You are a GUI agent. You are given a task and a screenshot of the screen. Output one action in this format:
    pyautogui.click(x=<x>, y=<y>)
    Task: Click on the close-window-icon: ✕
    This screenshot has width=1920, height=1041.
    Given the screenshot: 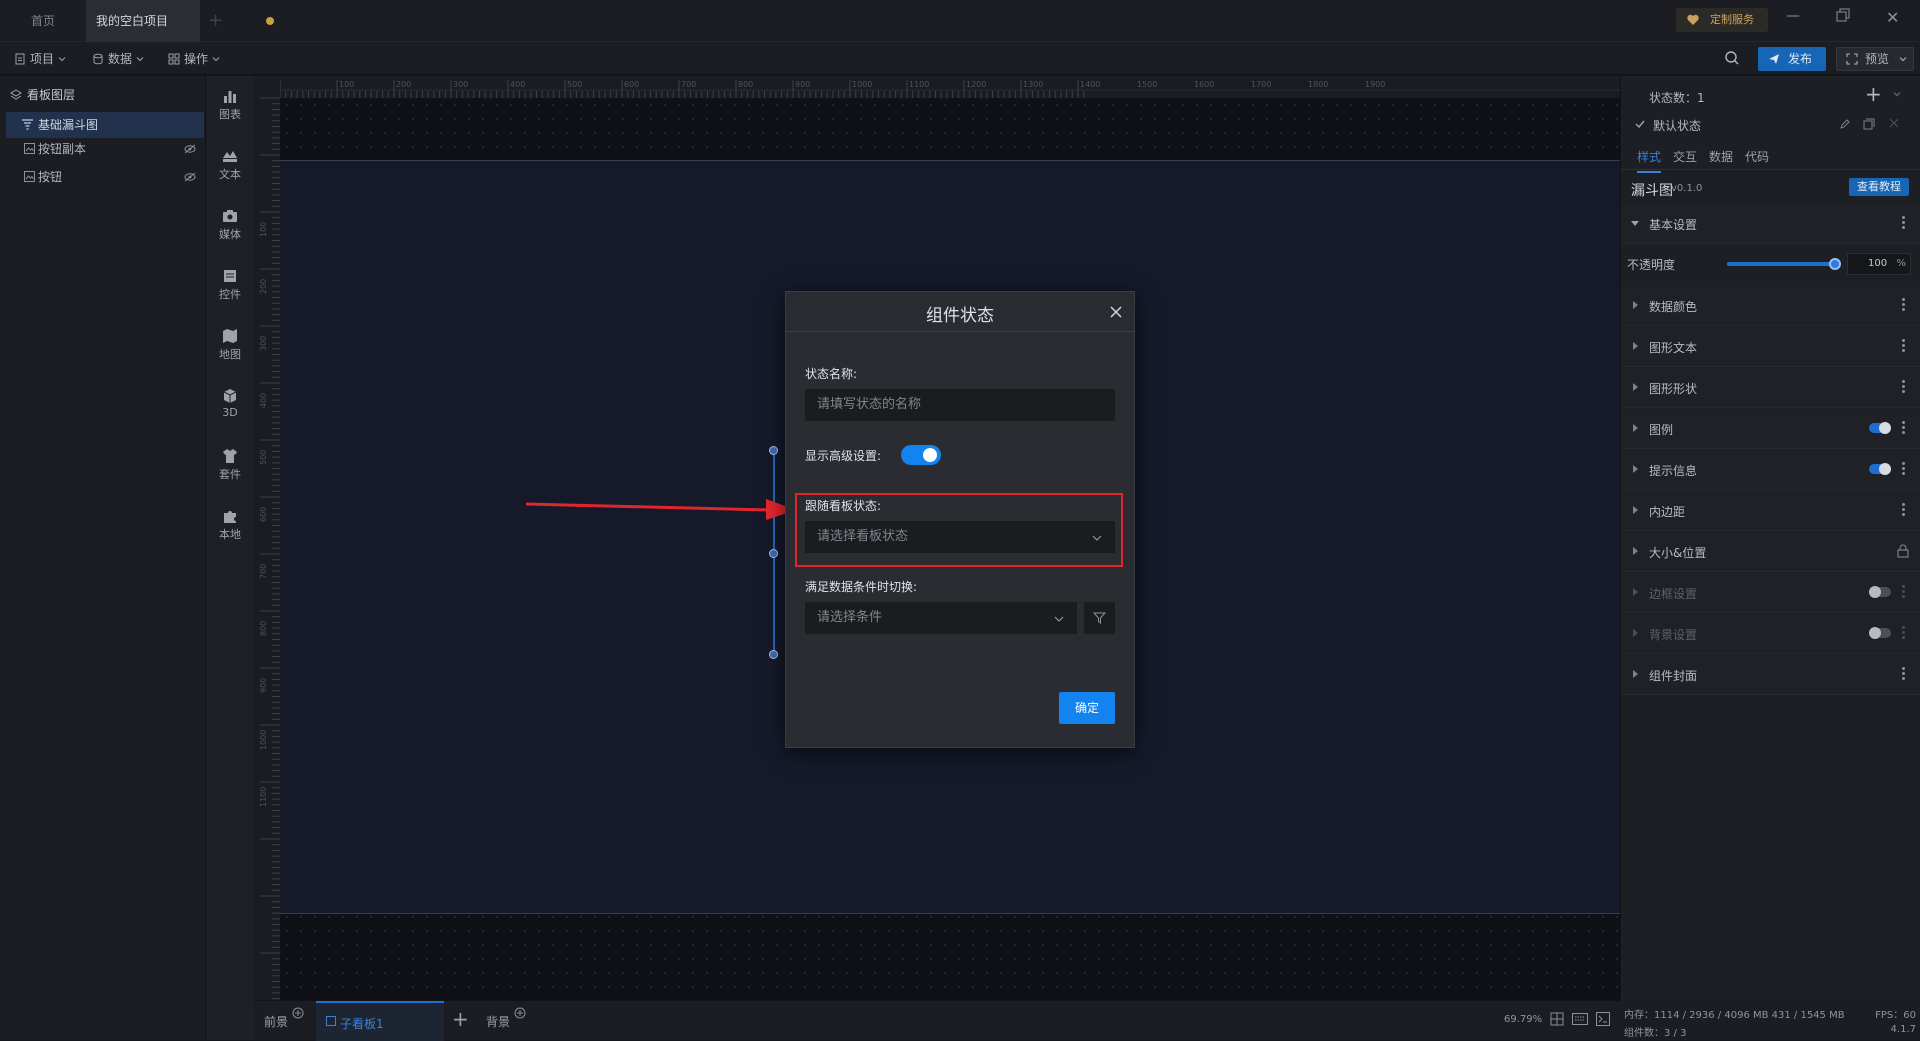 What is the action you would take?
    pyautogui.click(x=1892, y=17)
    